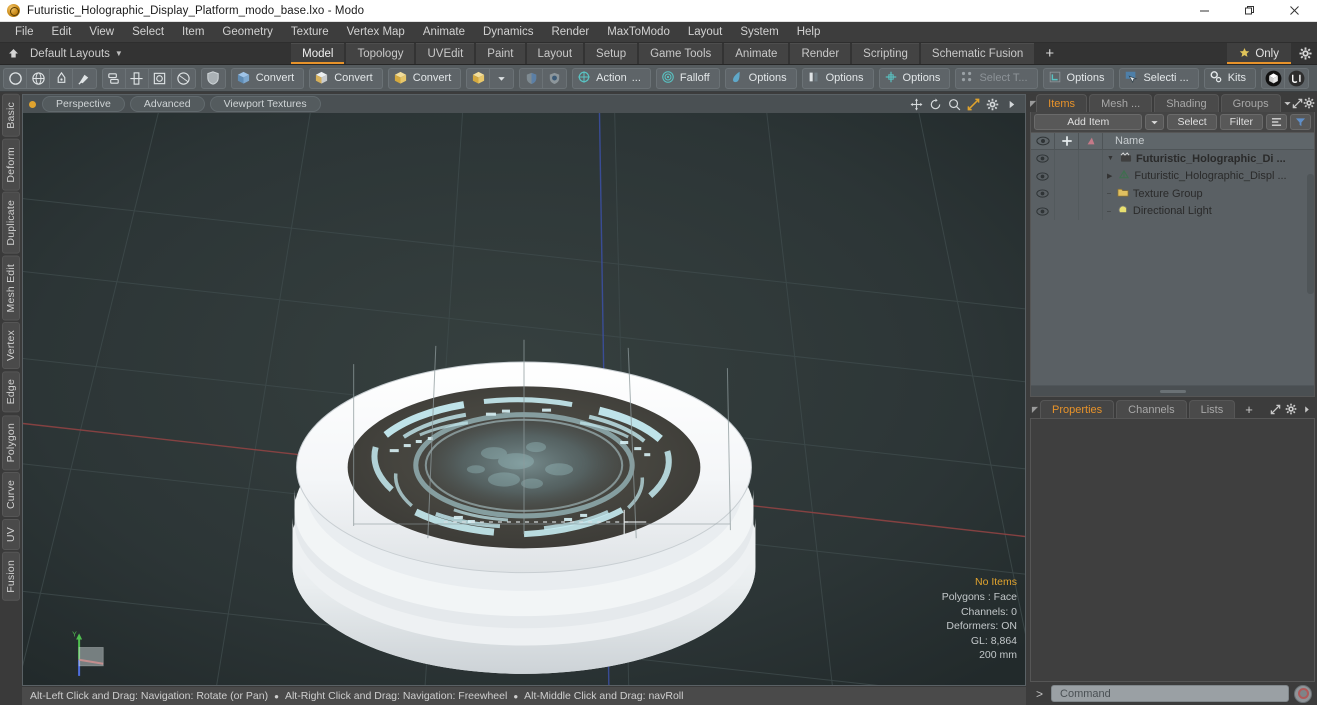  What do you see at coordinates (267, 78) in the screenshot?
I see `convert-button-1: Convert` at bounding box center [267, 78].